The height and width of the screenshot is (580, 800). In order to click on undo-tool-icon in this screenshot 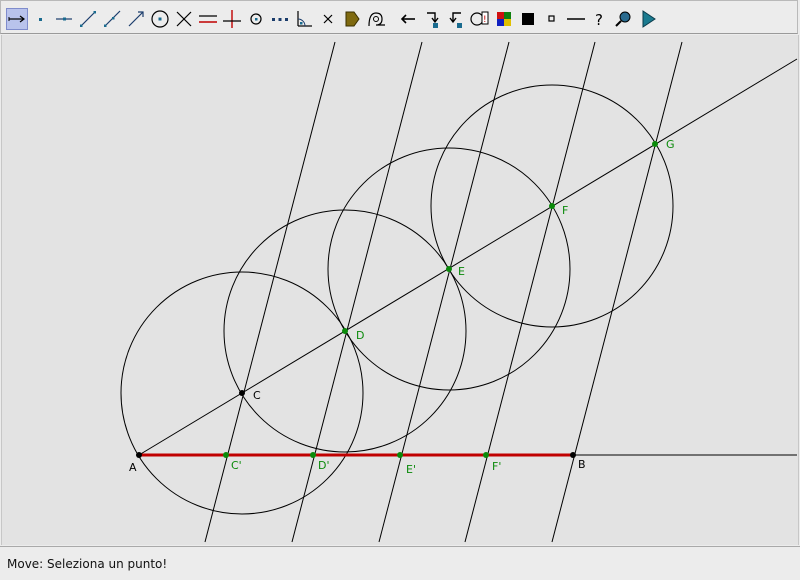, I will do `click(408, 19)`.